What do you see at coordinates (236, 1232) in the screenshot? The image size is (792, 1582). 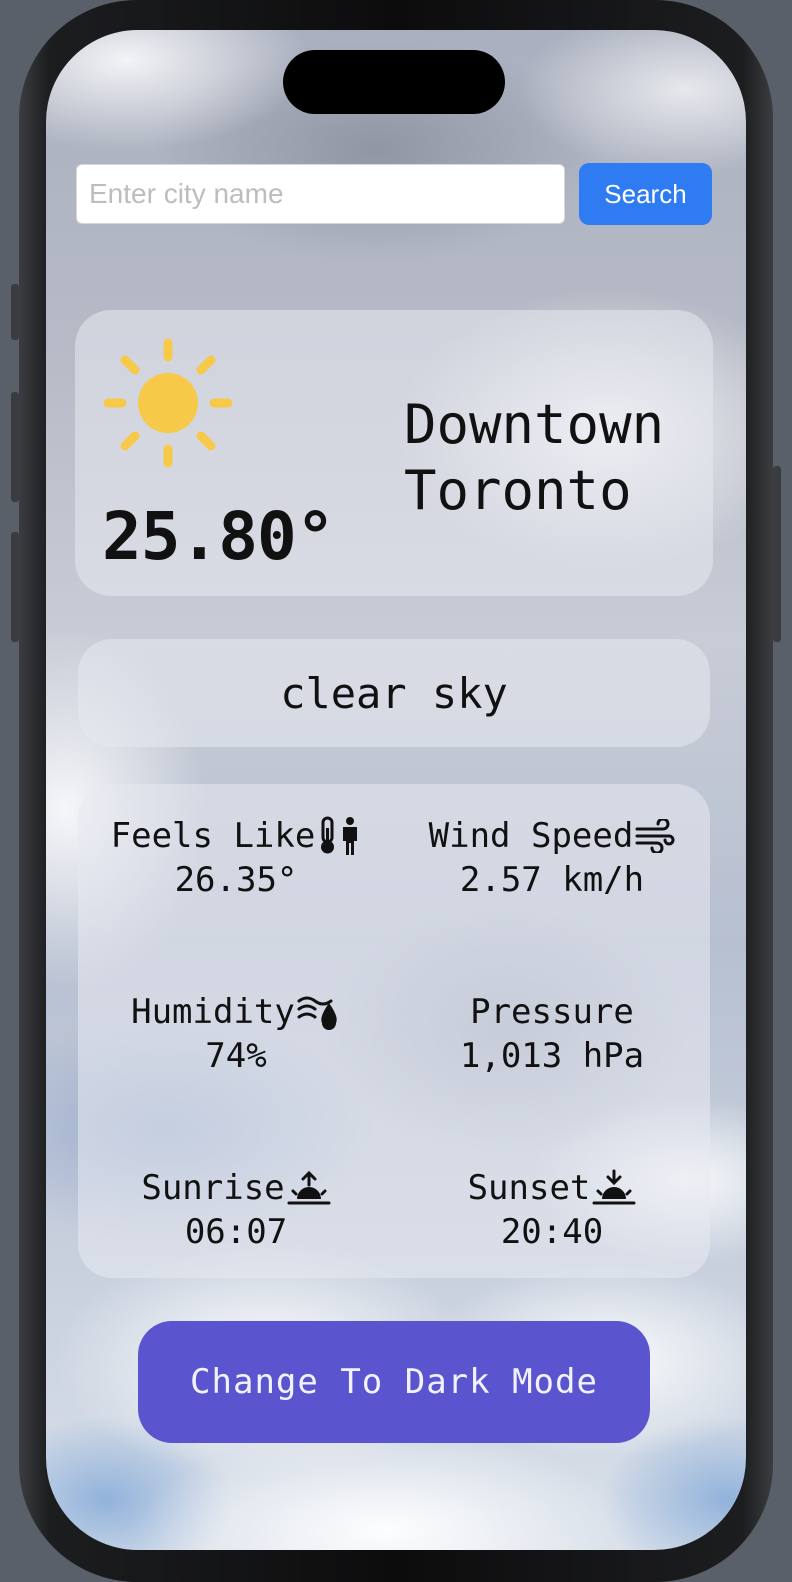 I see `sunrise-value: 06:07` at bounding box center [236, 1232].